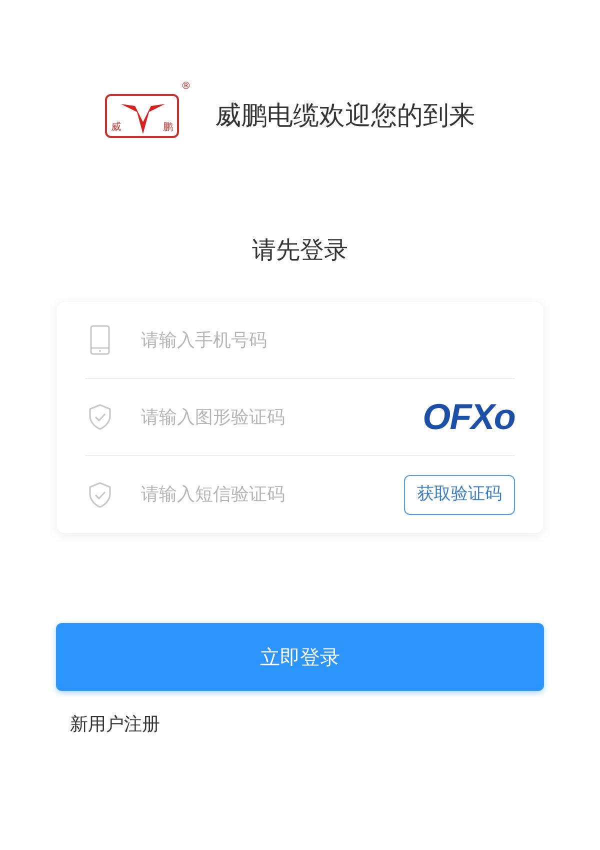 The width and height of the screenshot is (600, 850). What do you see at coordinates (282, 417) in the screenshot?
I see `input-field: 请输入图形验证码` at bounding box center [282, 417].